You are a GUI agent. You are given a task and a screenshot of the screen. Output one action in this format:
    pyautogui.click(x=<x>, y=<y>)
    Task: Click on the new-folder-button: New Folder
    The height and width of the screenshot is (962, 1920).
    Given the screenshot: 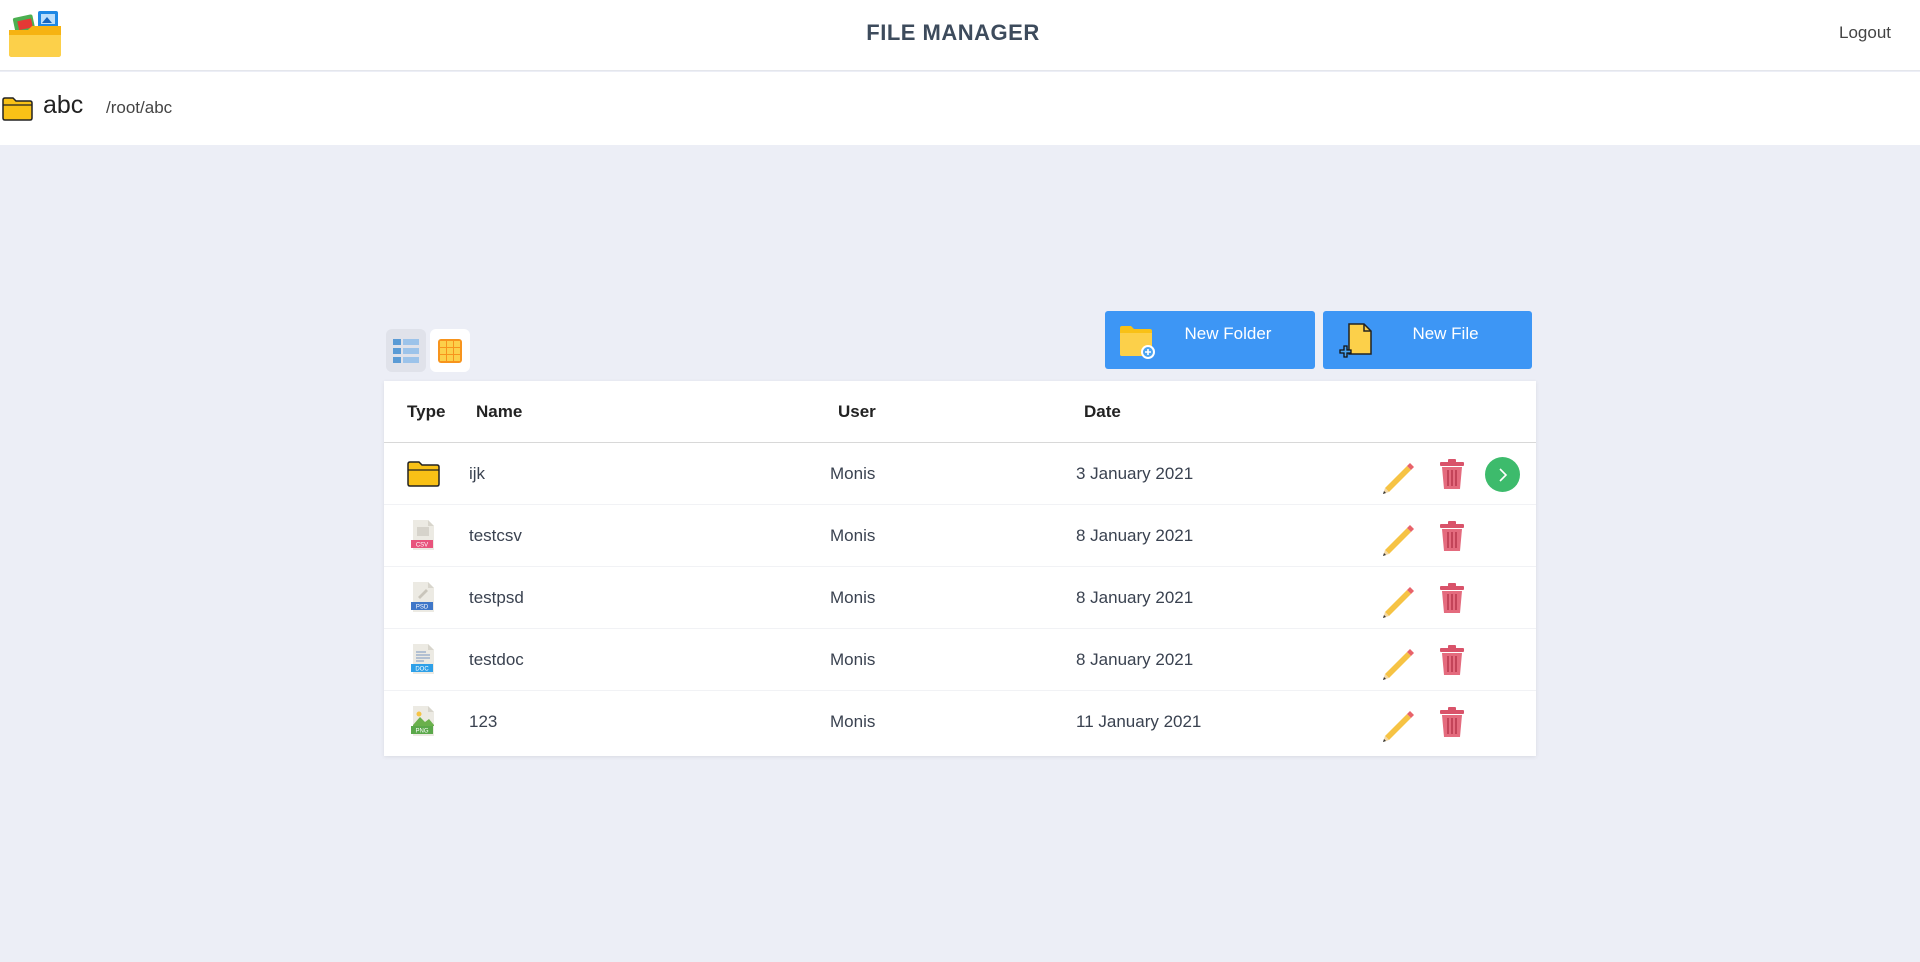 What is the action you would take?
    pyautogui.click(x=1210, y=340)
    